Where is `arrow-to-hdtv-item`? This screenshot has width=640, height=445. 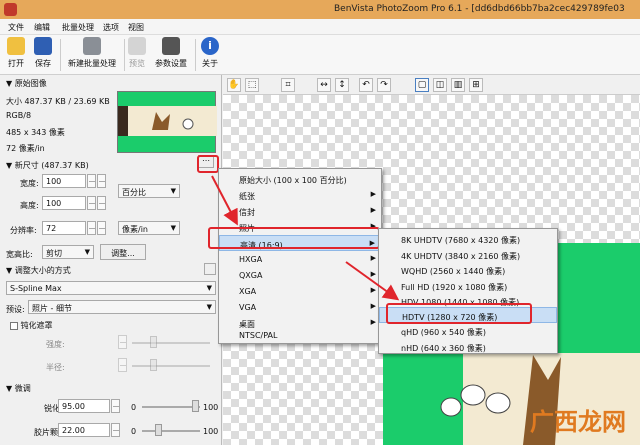 arrow-to-hdtv-item is located at coordinates (372, 281).